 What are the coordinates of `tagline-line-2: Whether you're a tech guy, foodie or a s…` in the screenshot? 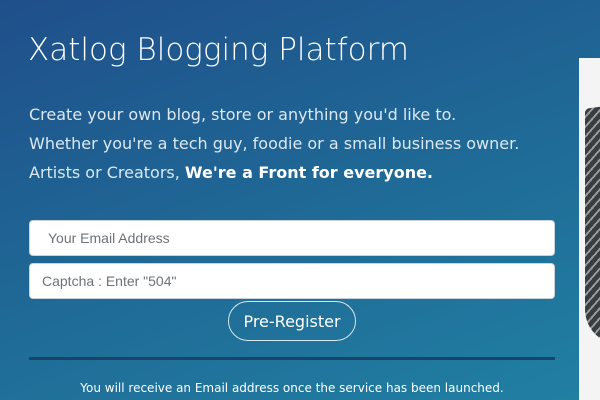 It's located at (274, 143).